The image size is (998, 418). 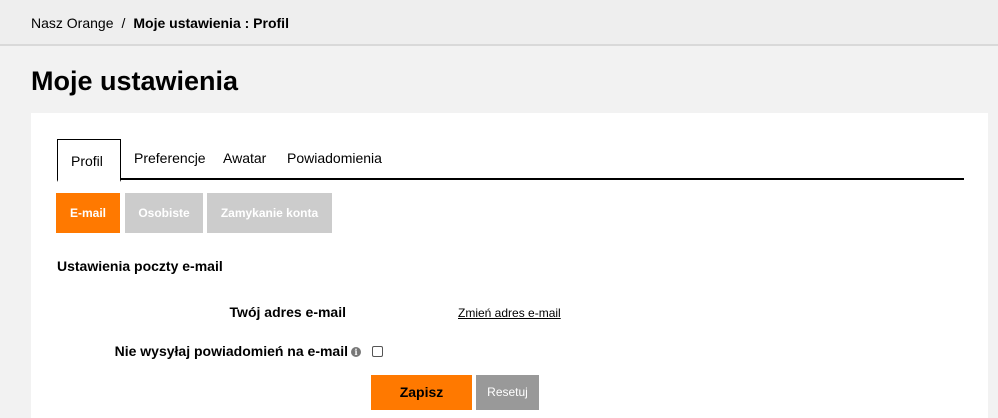 I want to click on page-title: Moje ustawienia, so click(x=135, y=81).